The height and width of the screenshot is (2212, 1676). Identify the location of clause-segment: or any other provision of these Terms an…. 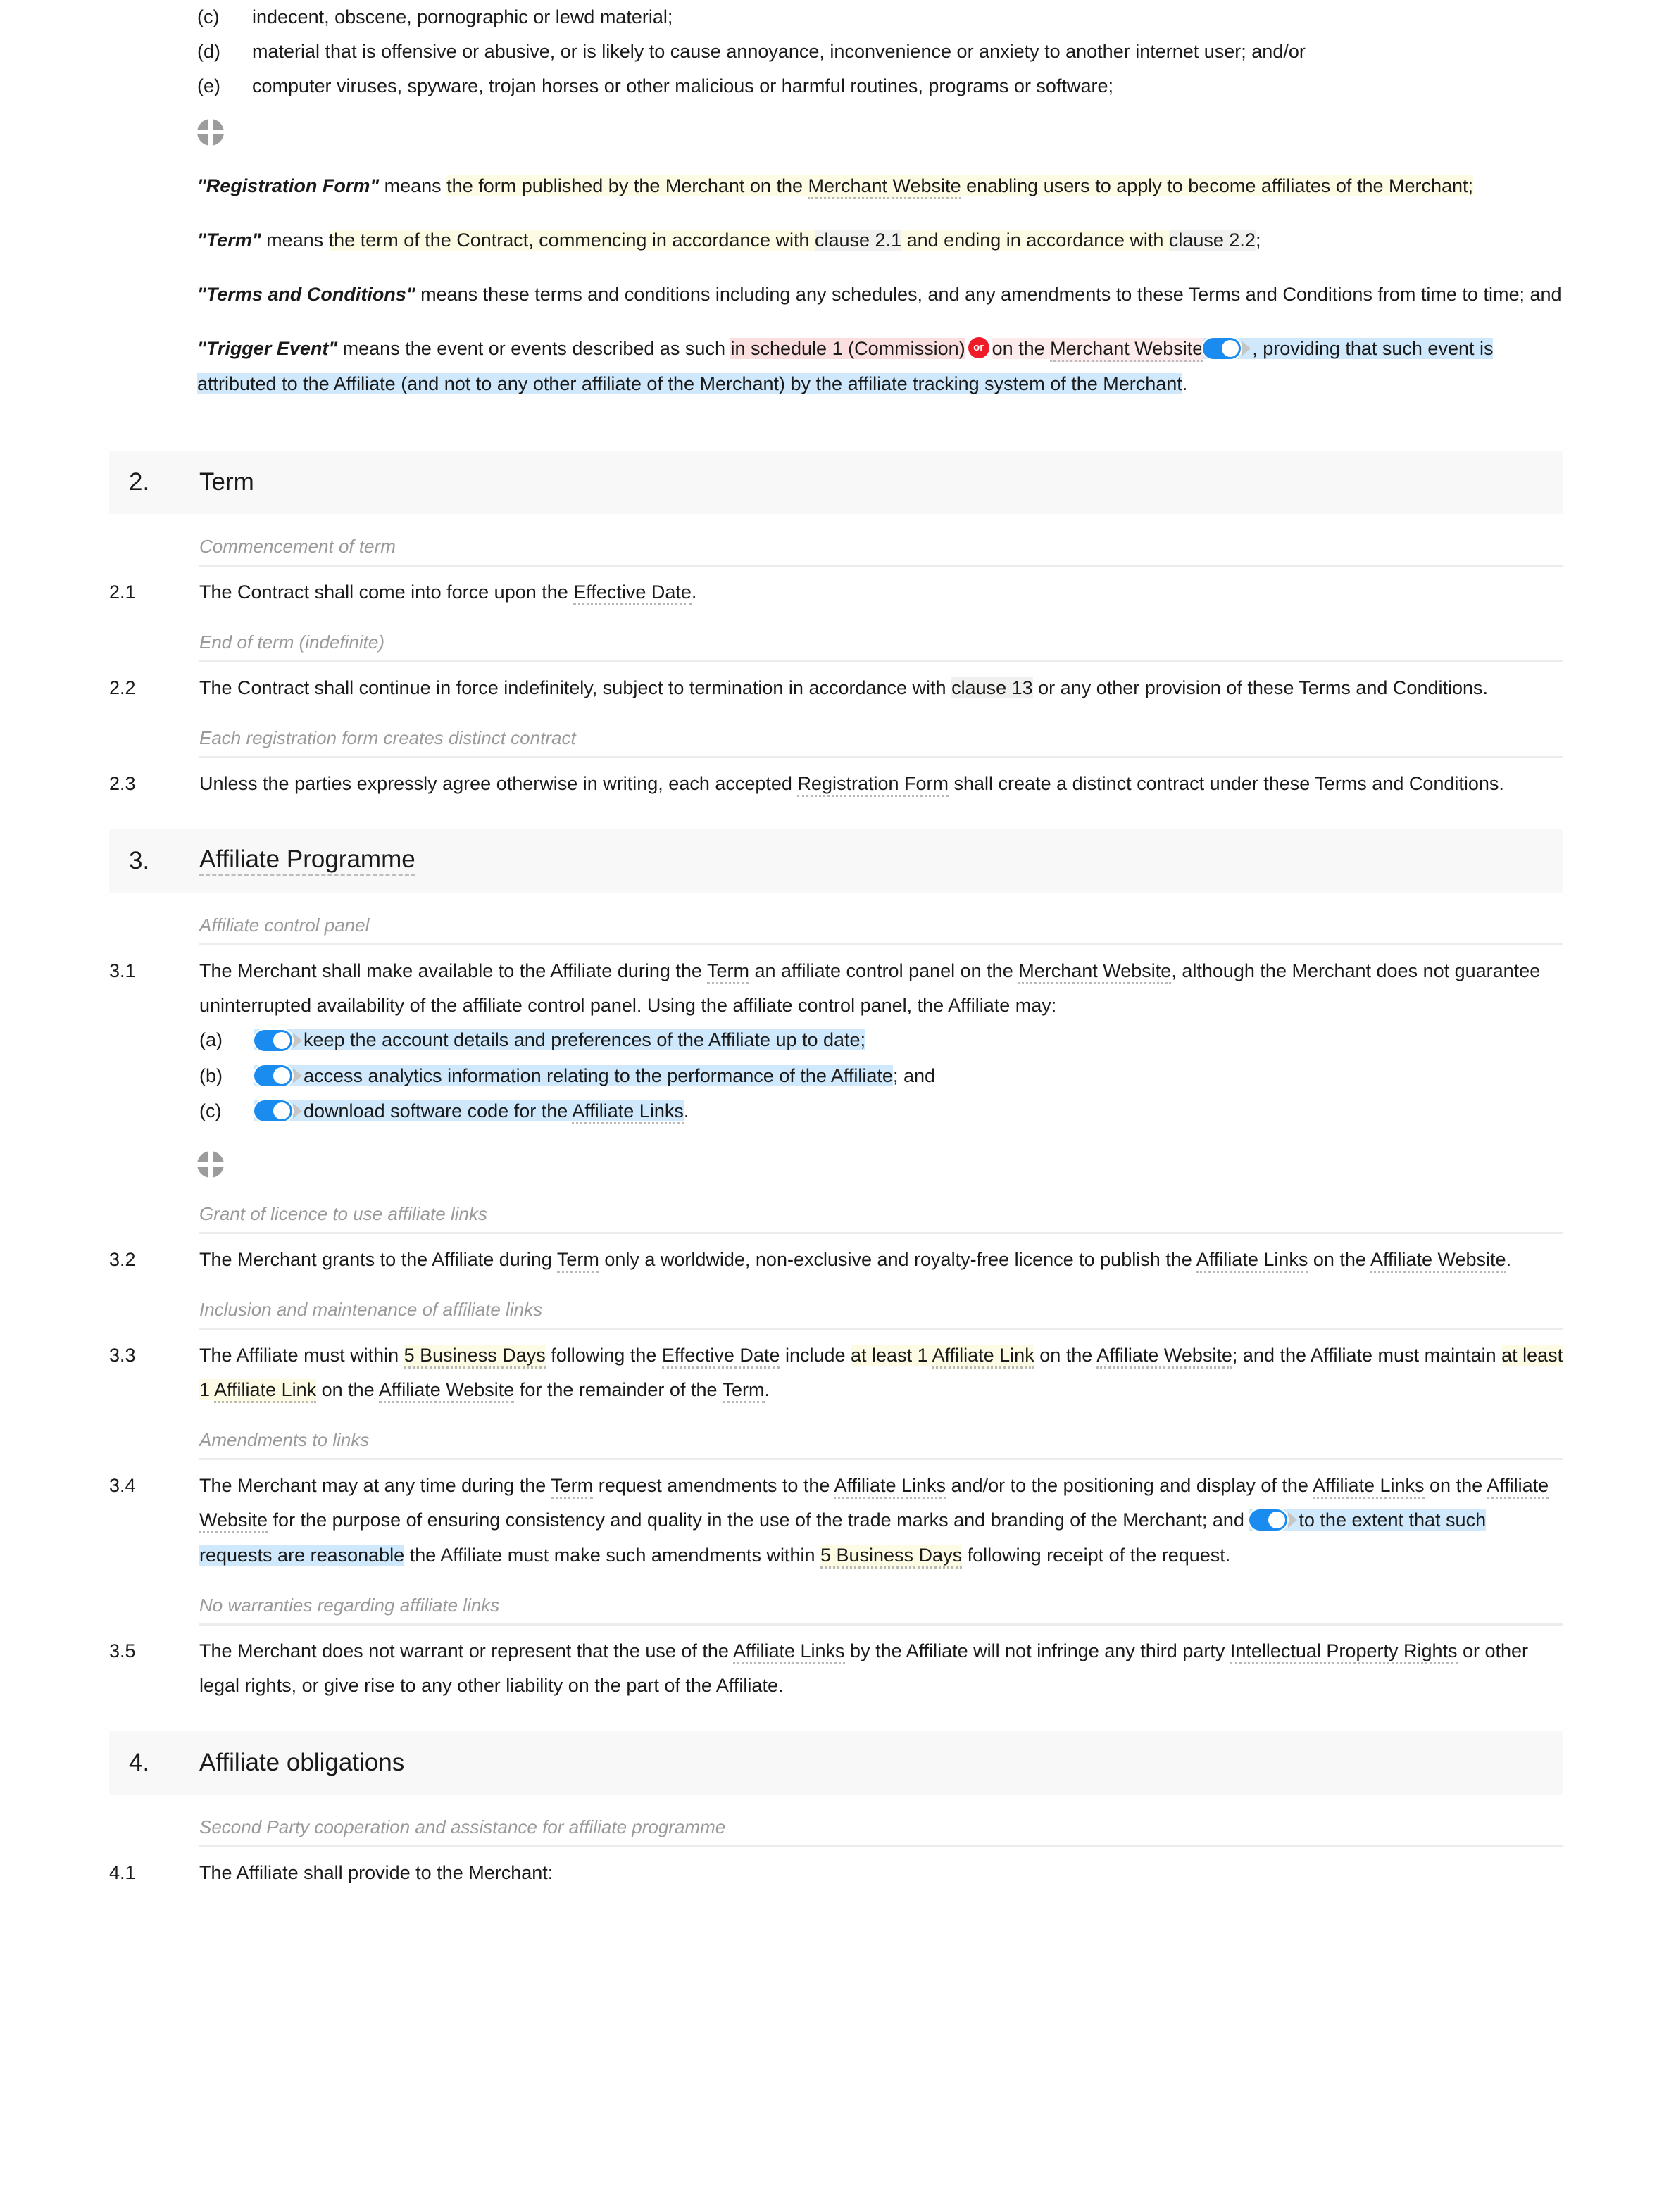
(1261, 688).